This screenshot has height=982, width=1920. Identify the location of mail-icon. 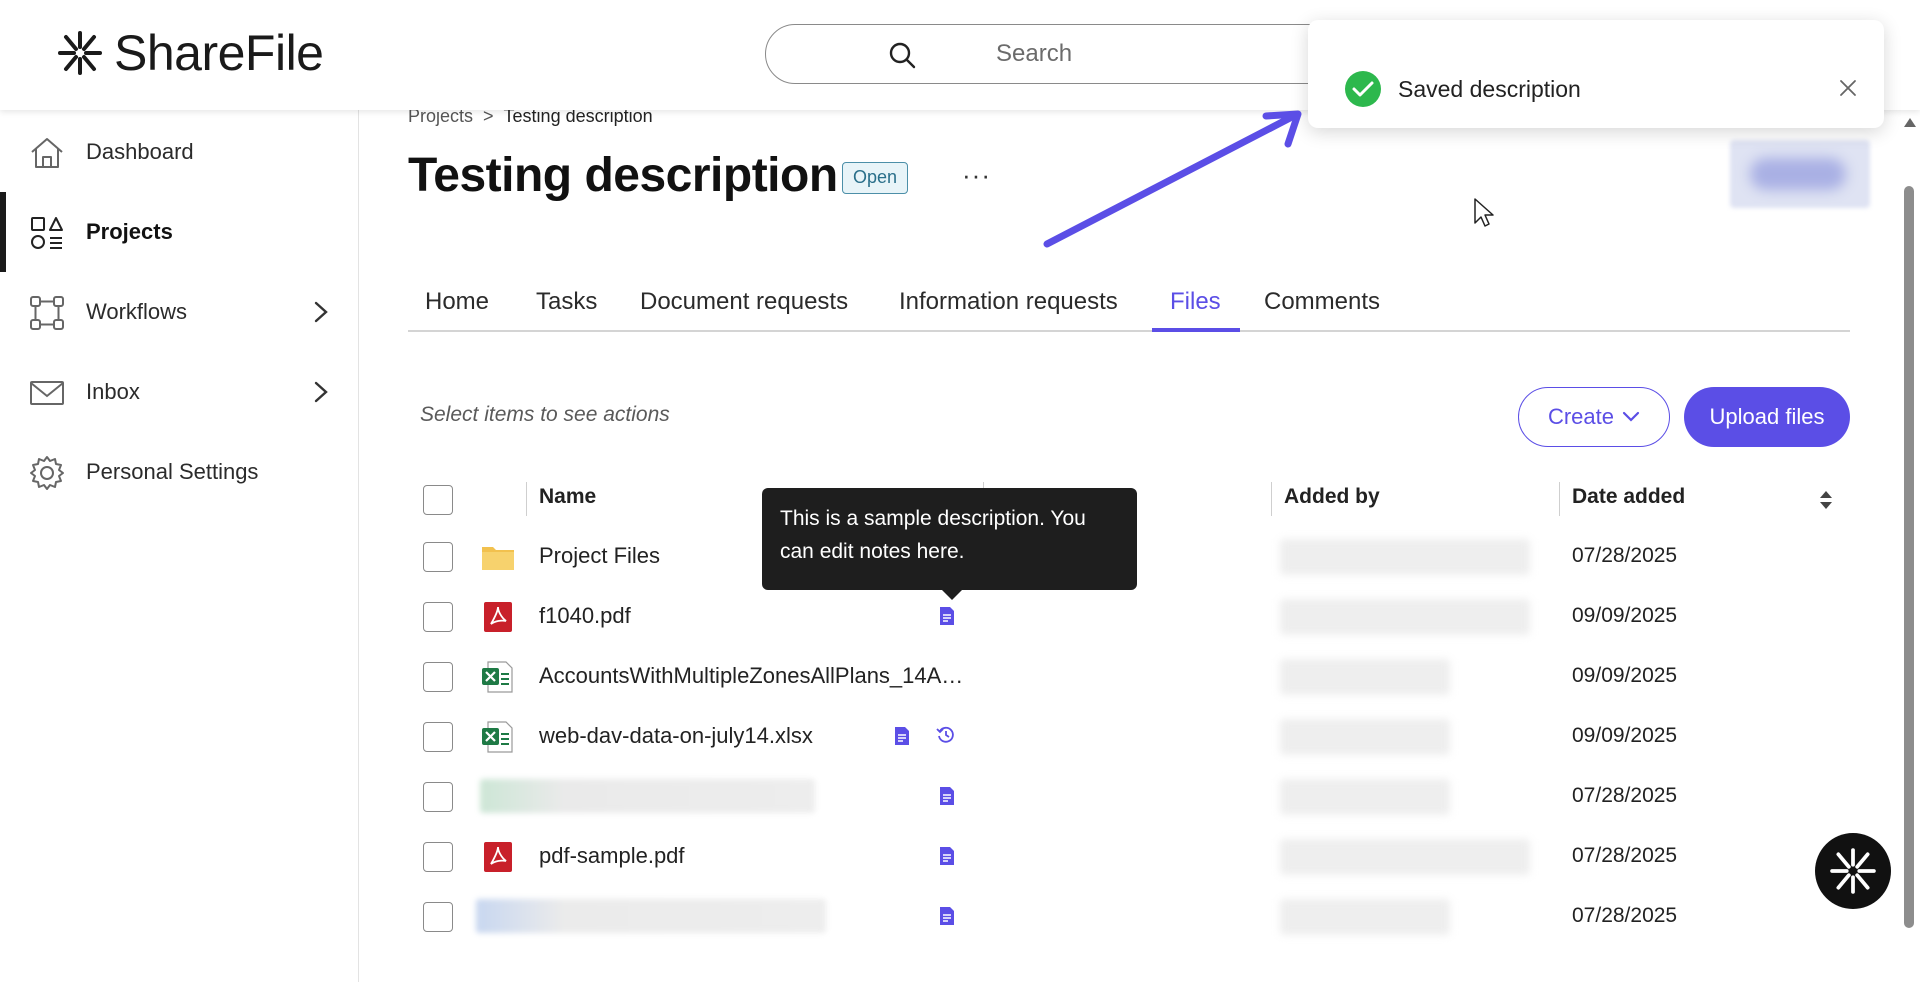
(47, 393).